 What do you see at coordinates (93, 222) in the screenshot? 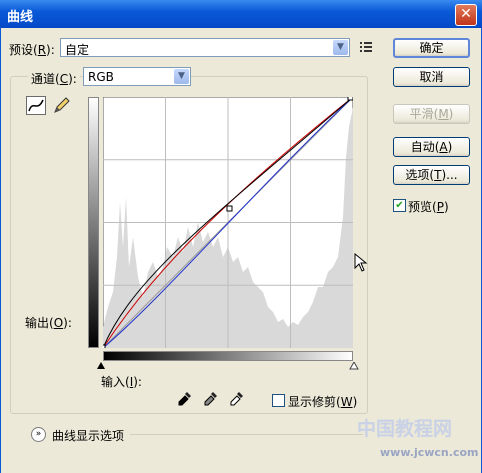
I see `output-gradient-bar` at bounding box center [93, 222].